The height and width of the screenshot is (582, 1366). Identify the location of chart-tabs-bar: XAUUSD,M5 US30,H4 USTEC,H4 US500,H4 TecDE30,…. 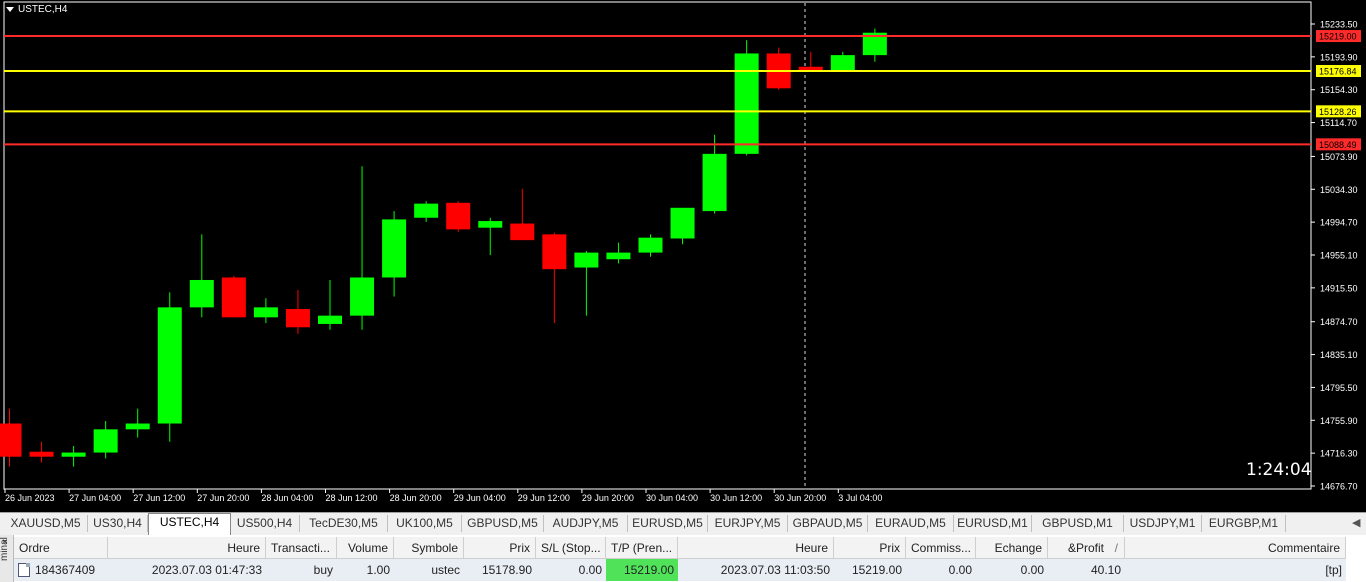
(683, 524).